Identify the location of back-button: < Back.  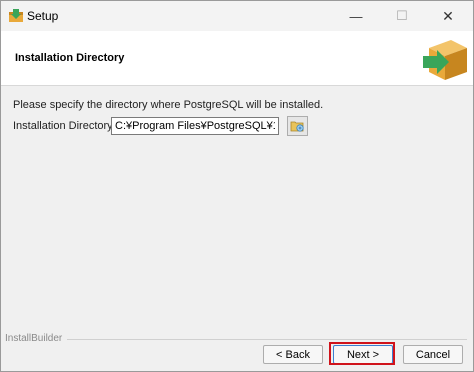
(293, 354).